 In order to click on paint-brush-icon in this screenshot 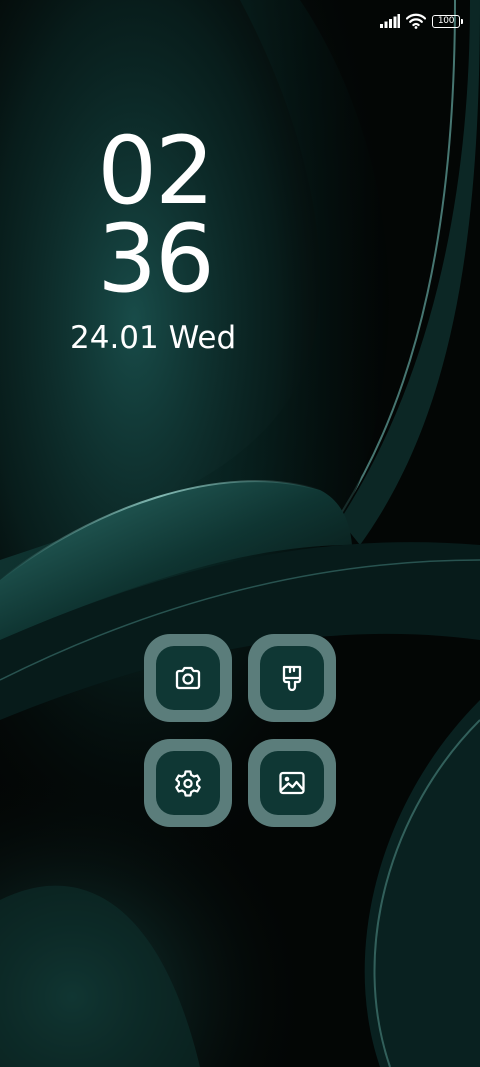, I will do `click(292, 678)`.